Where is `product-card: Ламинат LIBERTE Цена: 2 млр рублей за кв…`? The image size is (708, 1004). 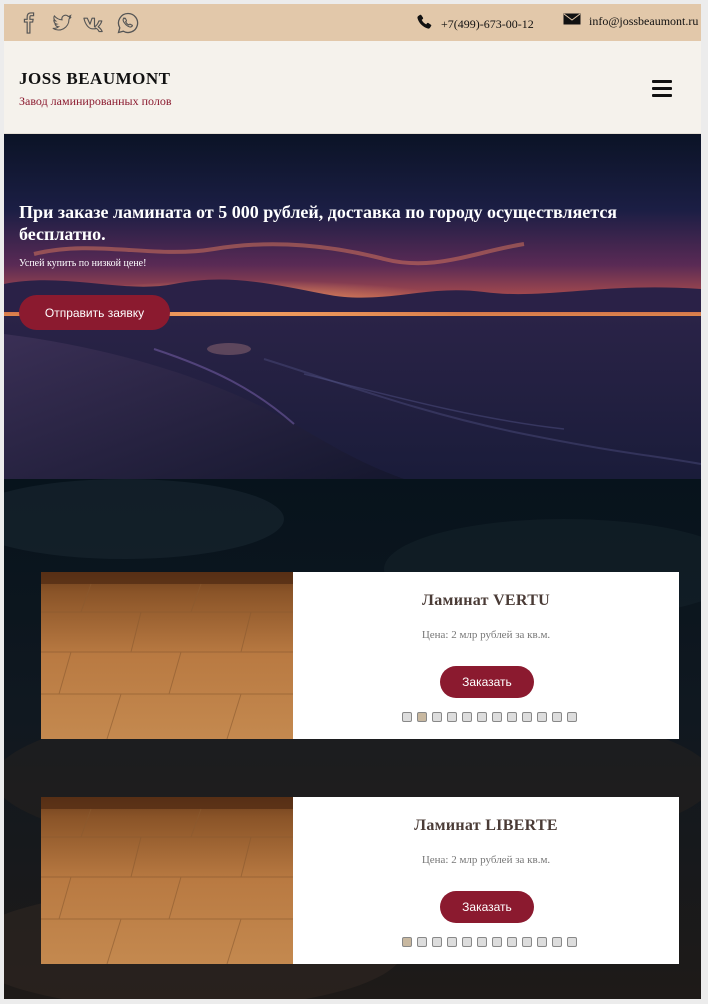 product-card: Ламинат LIBERTE Цена: 2 млр рублей за кв… is located at coordinates (360, 880).